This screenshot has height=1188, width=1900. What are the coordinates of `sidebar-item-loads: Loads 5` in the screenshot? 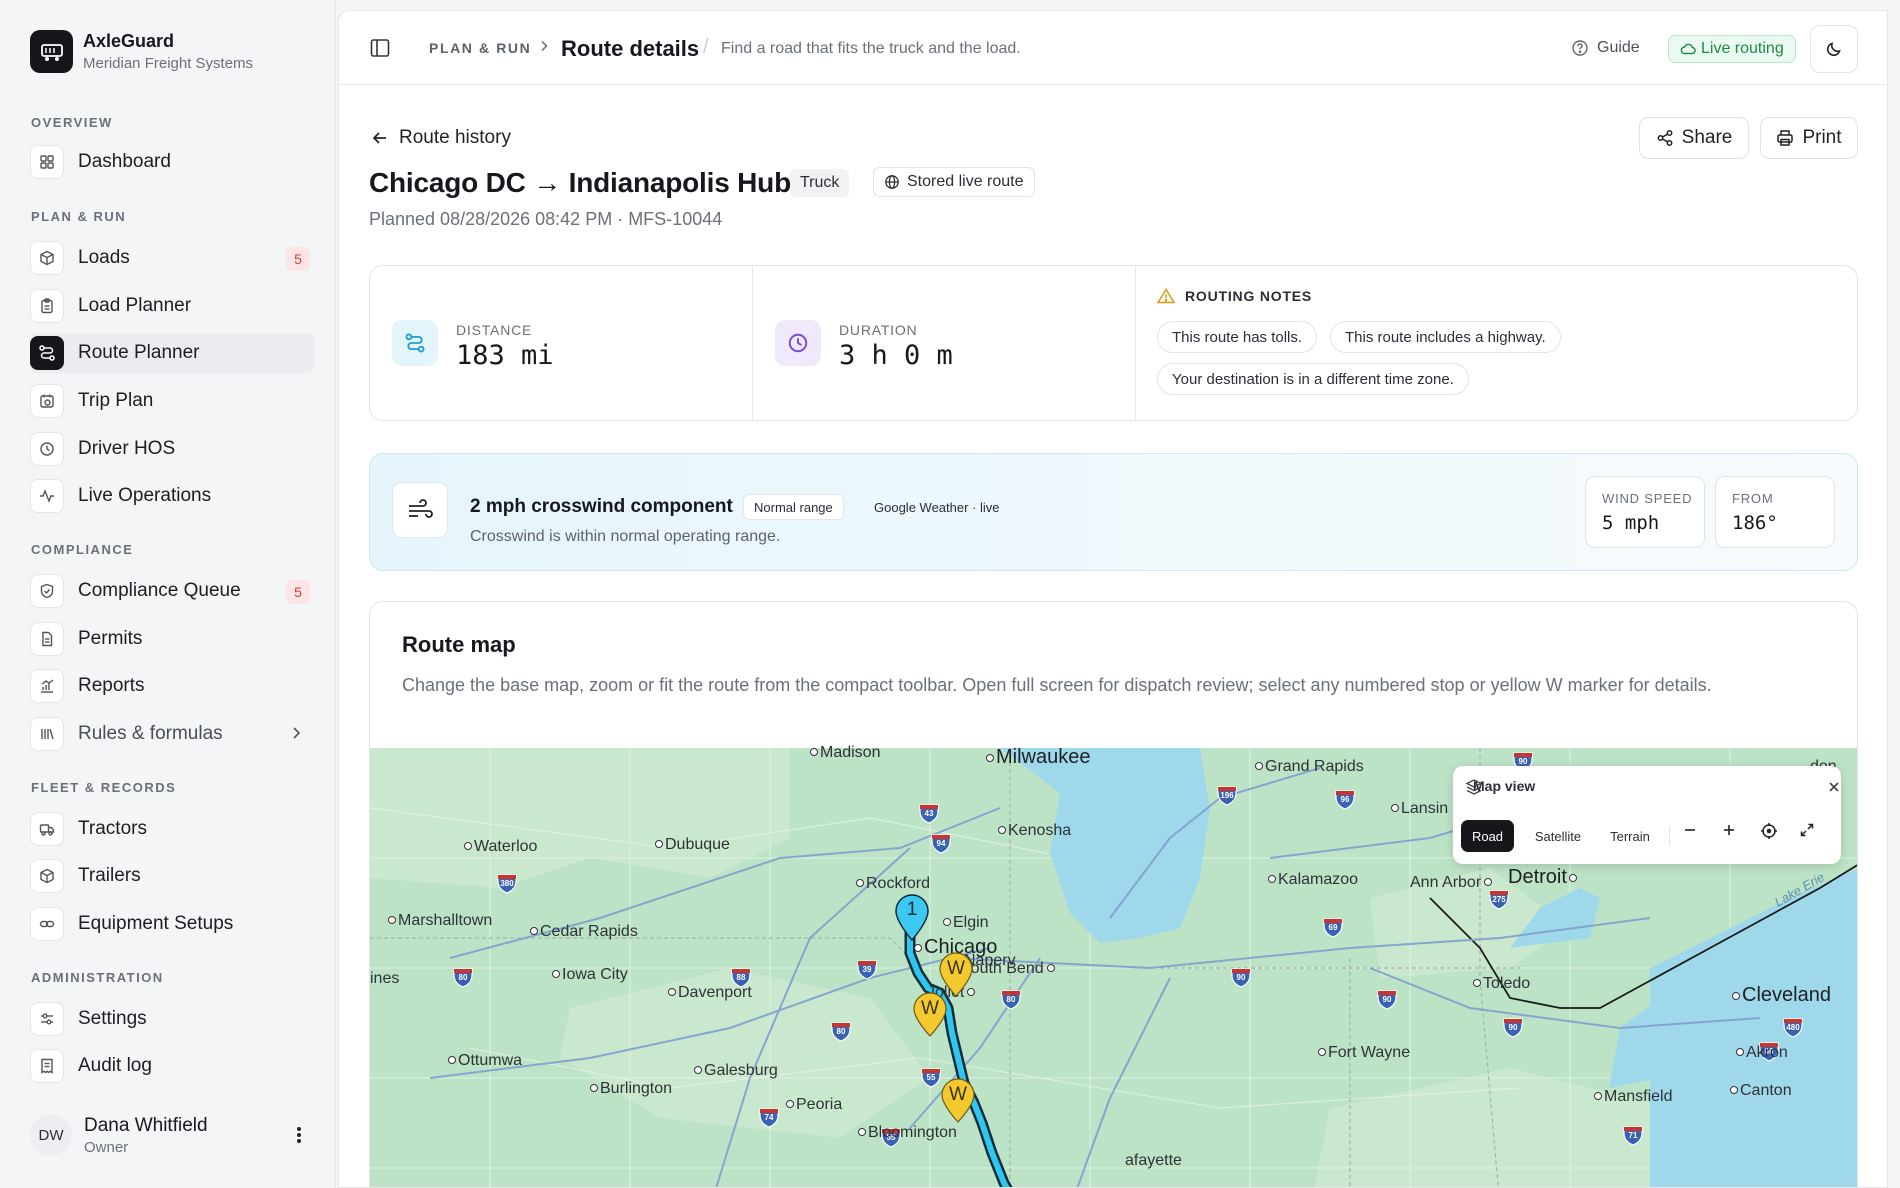 It's located at (172, 258).